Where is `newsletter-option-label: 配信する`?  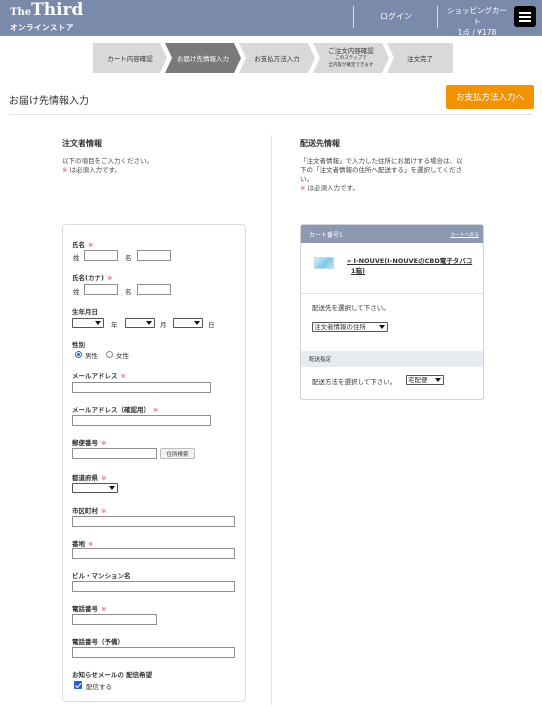 newsletter-option-label: 配信する is located at coordinates (99, 687).